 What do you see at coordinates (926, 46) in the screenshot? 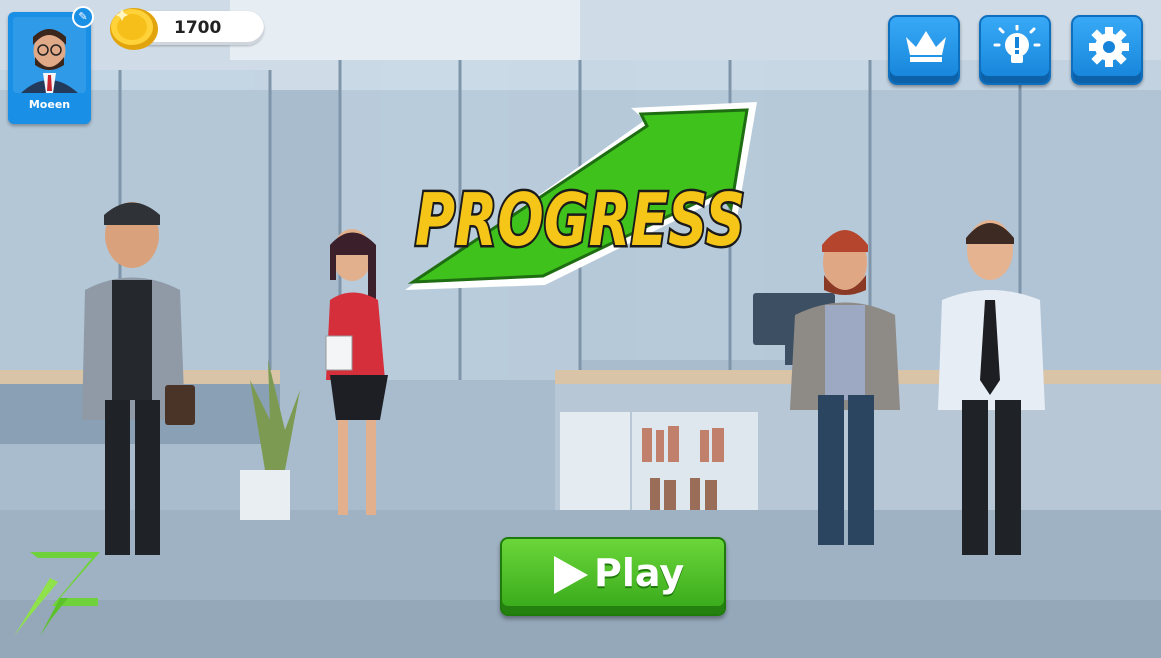
I see `crown-icon` at bounding box center [926, 46].